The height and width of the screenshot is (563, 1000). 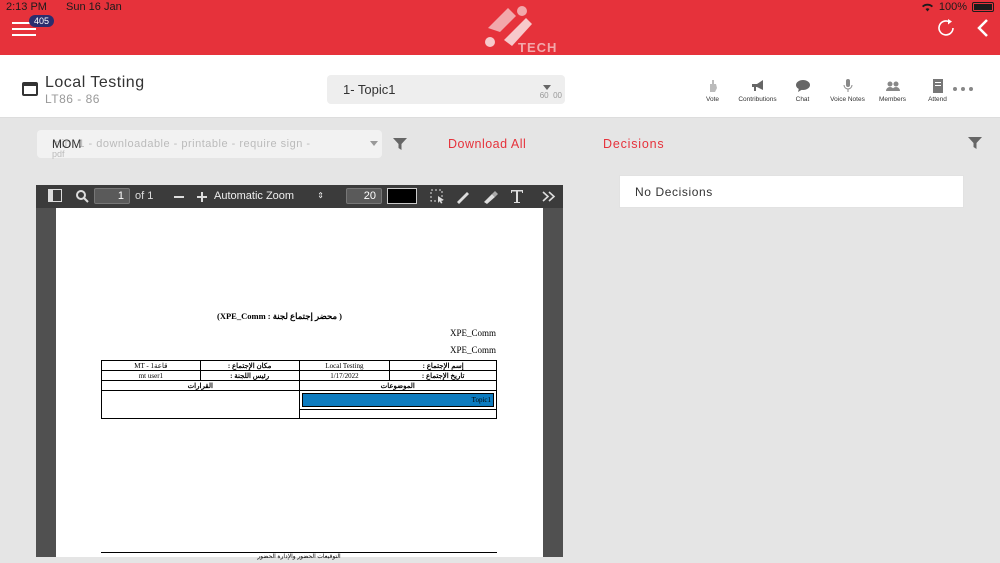 I want to click on select-tool-icon, so click(x=437, y=196).